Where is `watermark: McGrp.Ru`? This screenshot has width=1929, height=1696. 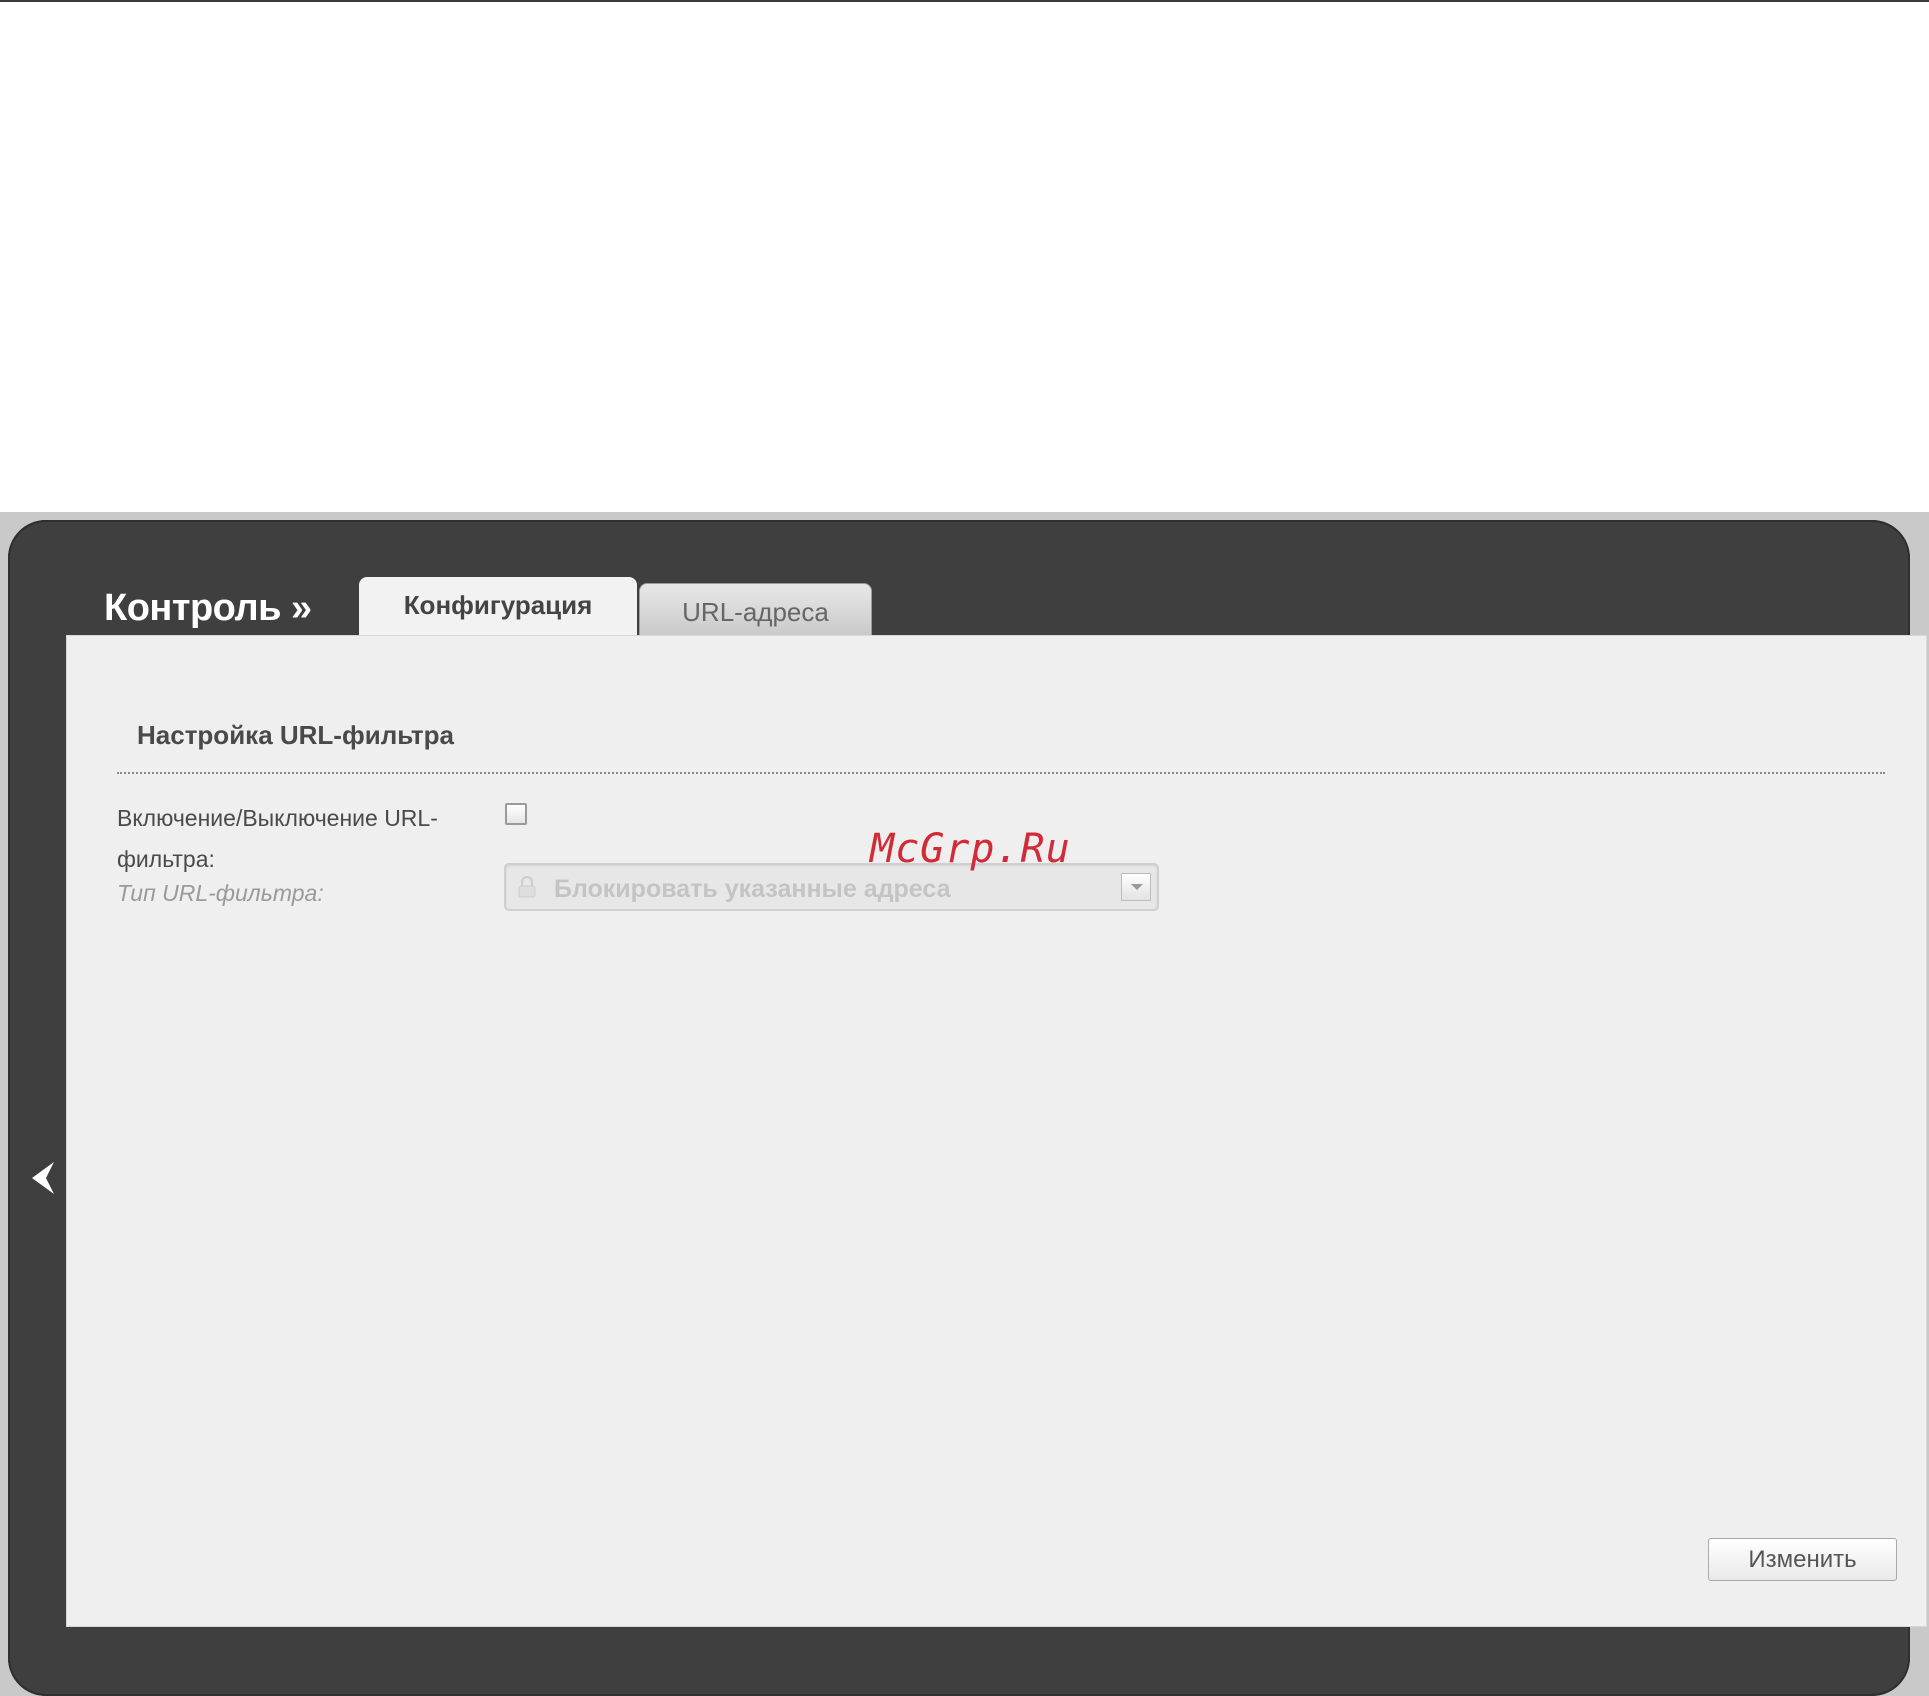
watermark: McGrp.Ru is located at coordinates (970, 849).